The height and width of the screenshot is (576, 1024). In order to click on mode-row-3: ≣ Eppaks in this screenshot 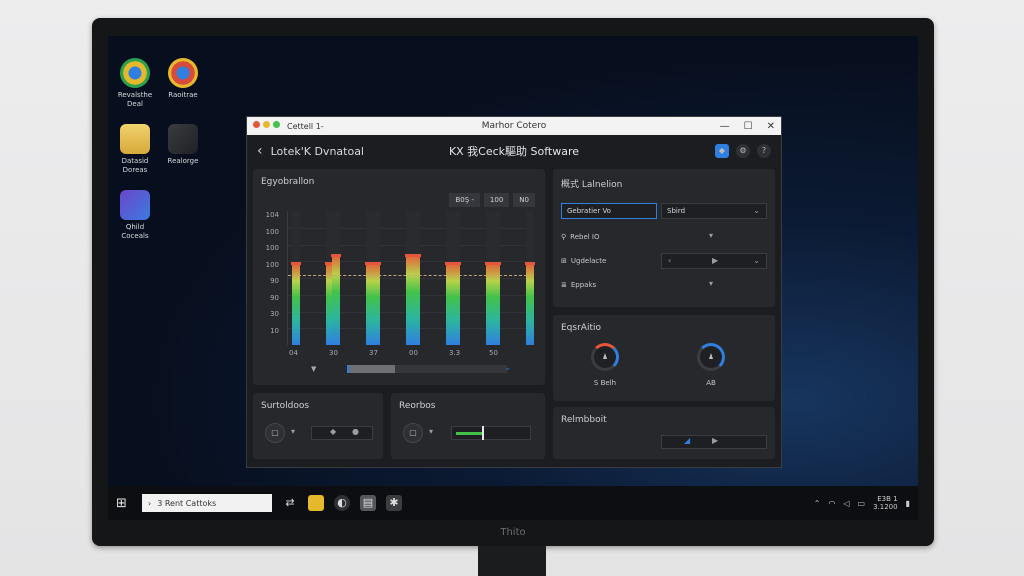, I will do `click(578, 285)`.